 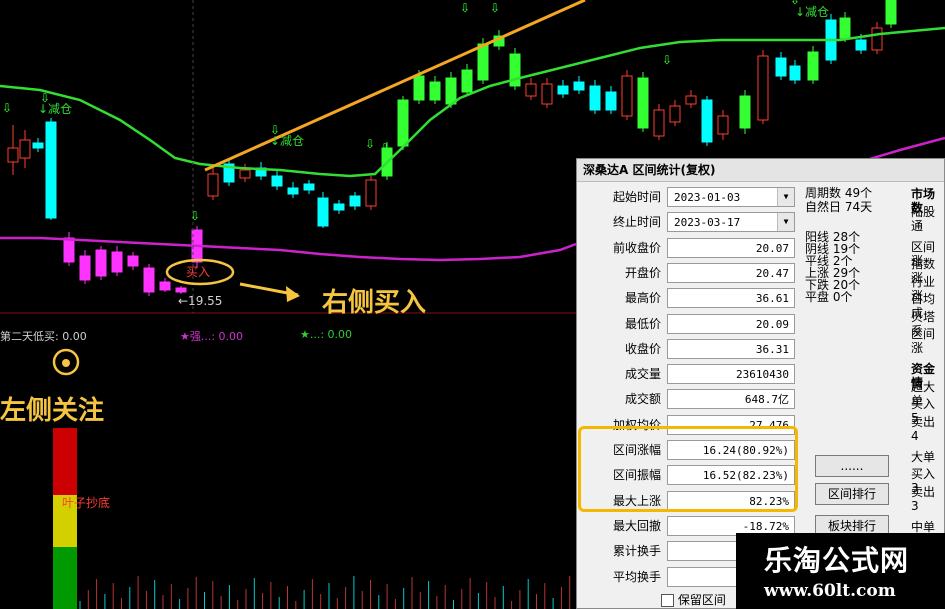 What do you see at coordinates (636, 247) in the screenshot?
I see `field-label: 前收盘价` at bounding box center [636, 247].